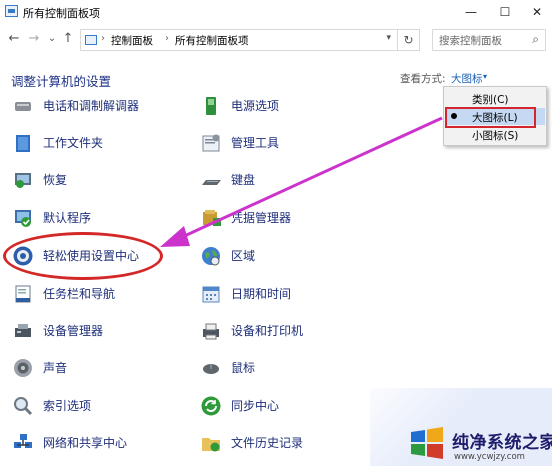  What do you see at coordinates (489, 457) in the screenshot?
I see `watermark-url: www.ycwjzy.com` at bounding box center [489, 457].